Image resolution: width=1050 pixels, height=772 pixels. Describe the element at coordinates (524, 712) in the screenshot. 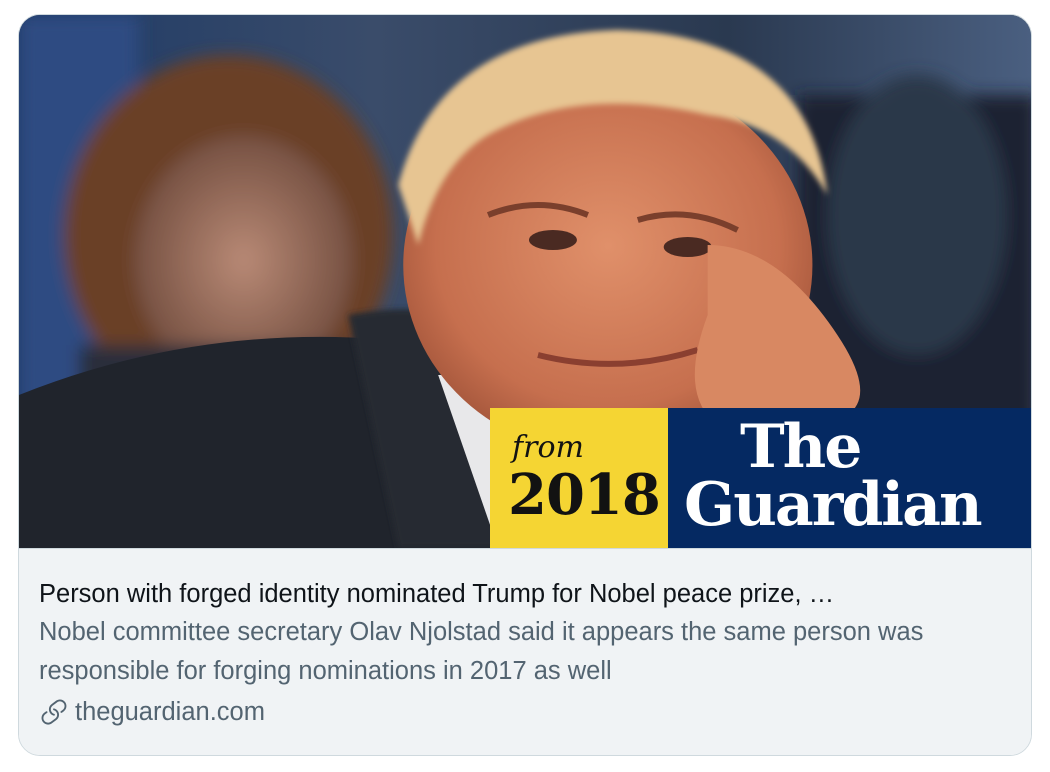

I see `article-domain: theguardian.com` at that location.